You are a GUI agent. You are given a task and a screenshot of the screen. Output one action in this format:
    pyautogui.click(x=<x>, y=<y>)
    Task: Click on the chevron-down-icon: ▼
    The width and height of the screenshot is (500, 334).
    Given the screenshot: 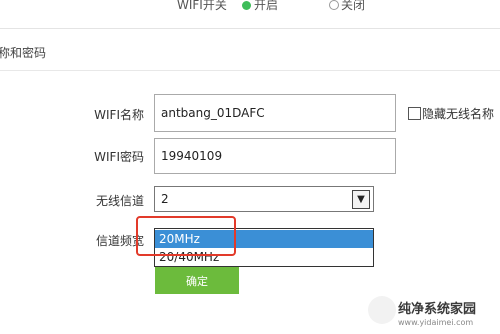 What is the action you would take?
    pyautogui.click(x=361, y=199)
    